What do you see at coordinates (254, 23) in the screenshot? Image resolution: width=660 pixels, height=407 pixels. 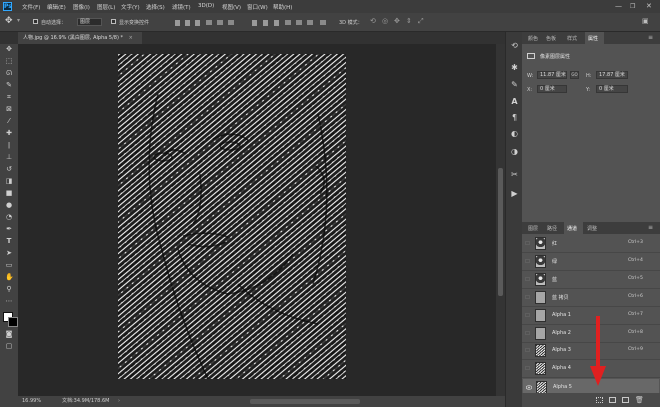 I see `distribute-top-icon` at bounding box center [254, 23].